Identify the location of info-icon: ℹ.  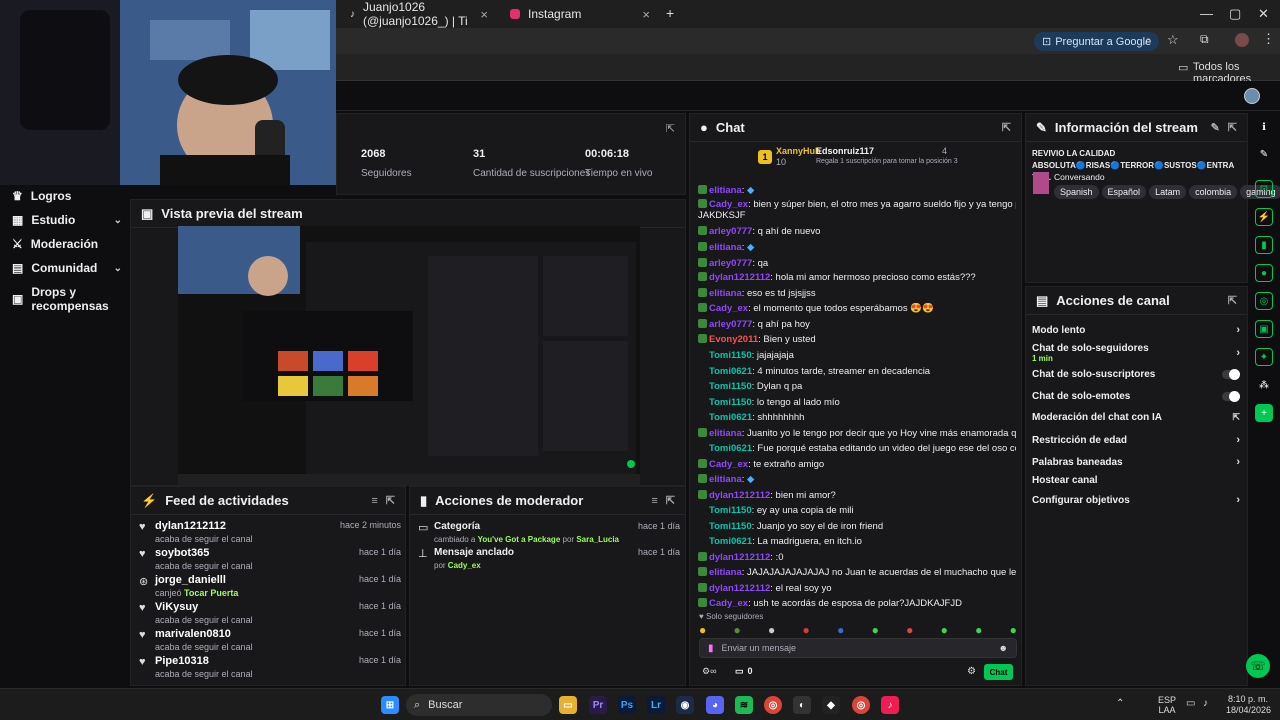
(1264, 127).